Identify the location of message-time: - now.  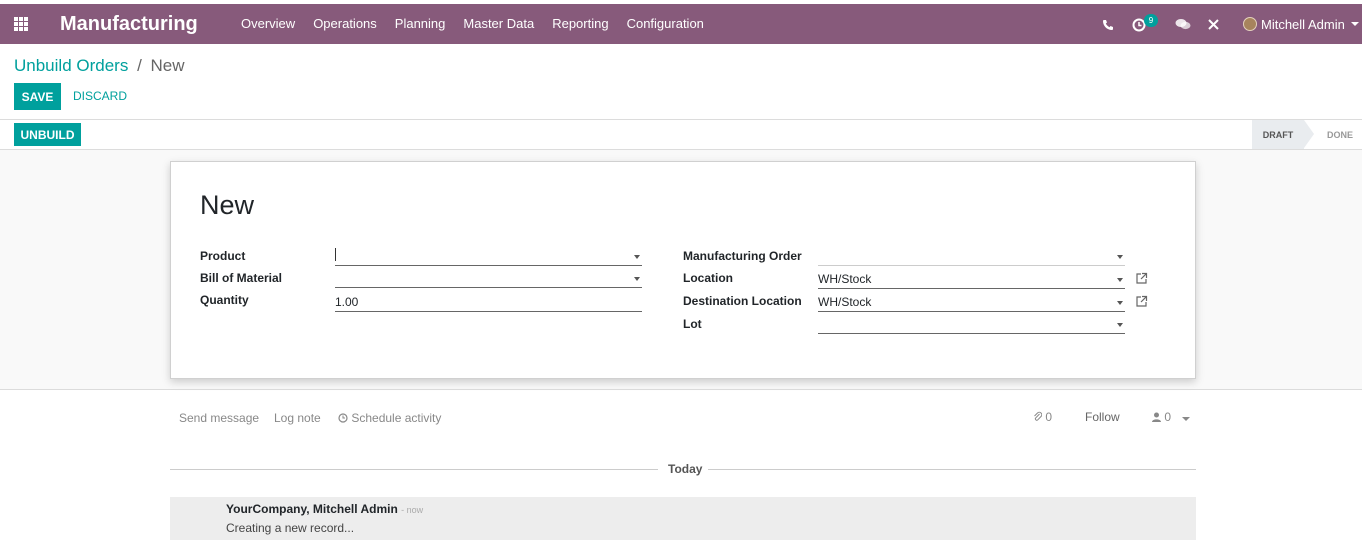
(412, 510).